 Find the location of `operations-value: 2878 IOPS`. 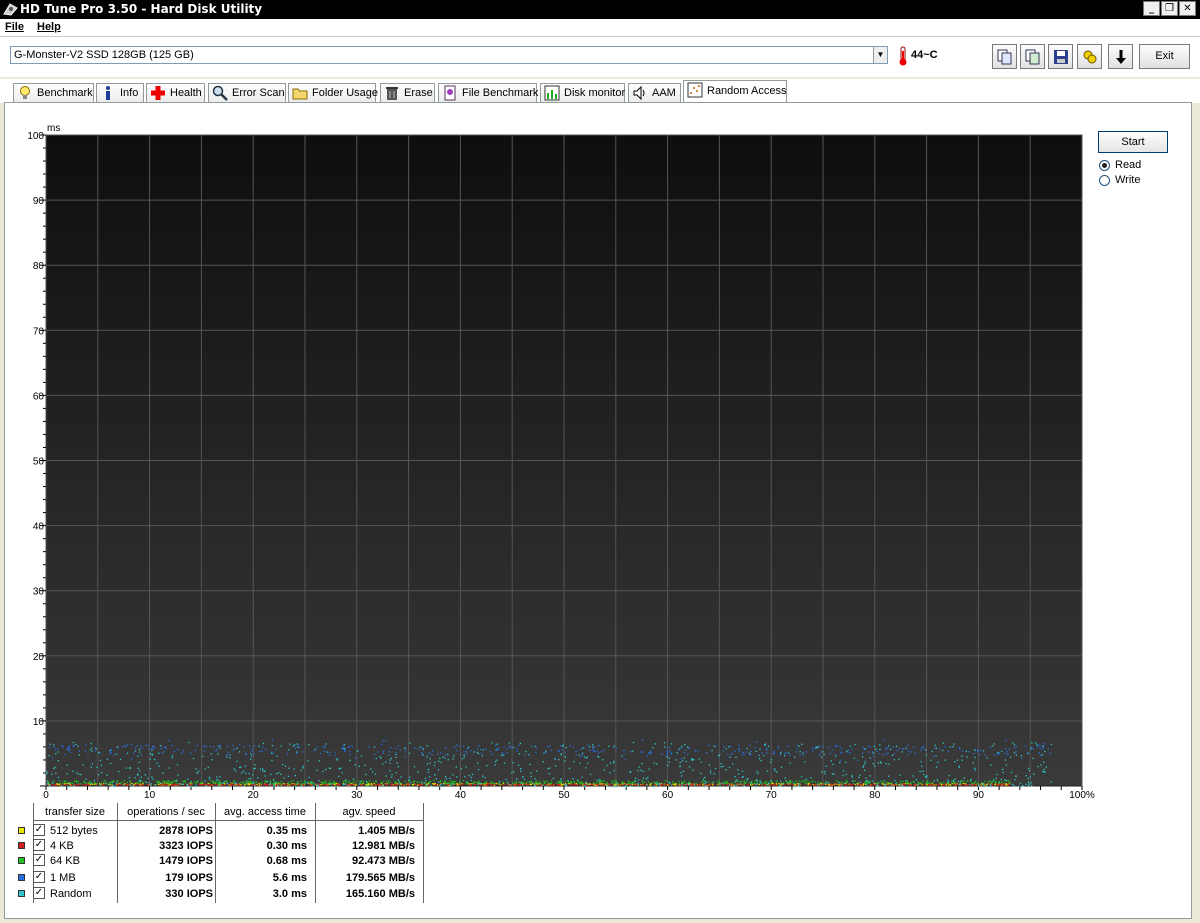

operations-value: 2878 IOPS is located at coordinates (186, 831).